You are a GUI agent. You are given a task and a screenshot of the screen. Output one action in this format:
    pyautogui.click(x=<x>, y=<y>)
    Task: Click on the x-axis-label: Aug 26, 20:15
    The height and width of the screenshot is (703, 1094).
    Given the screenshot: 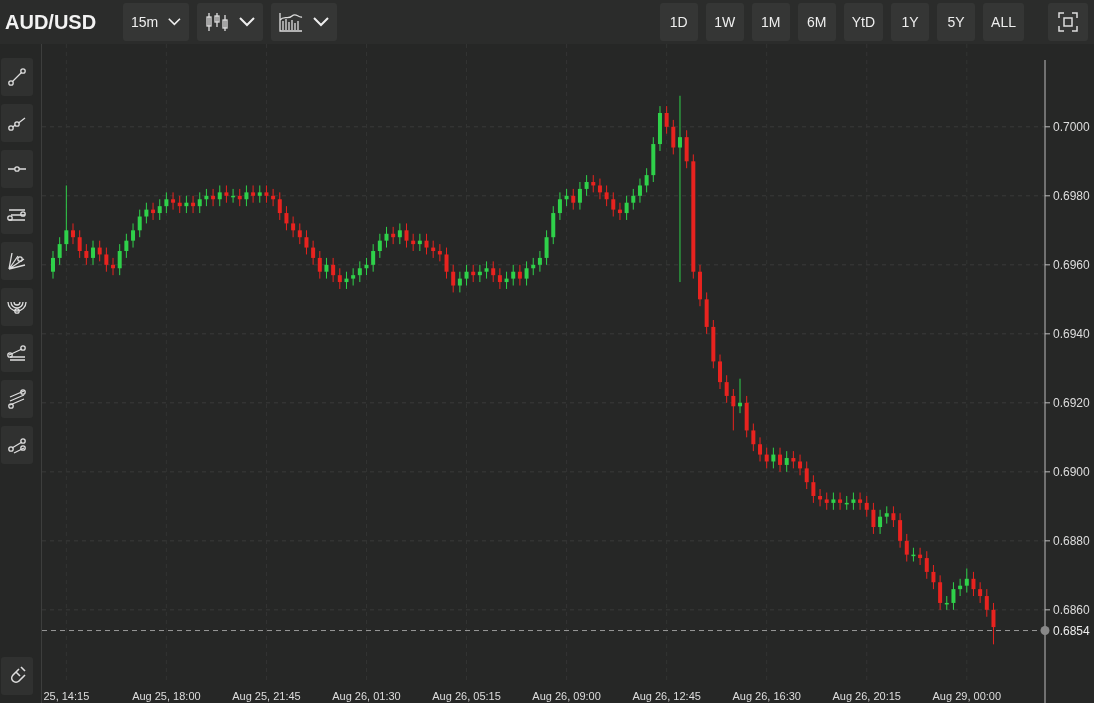 What is the action you would take?
    pyautogui.click(x=866, y=696)
    